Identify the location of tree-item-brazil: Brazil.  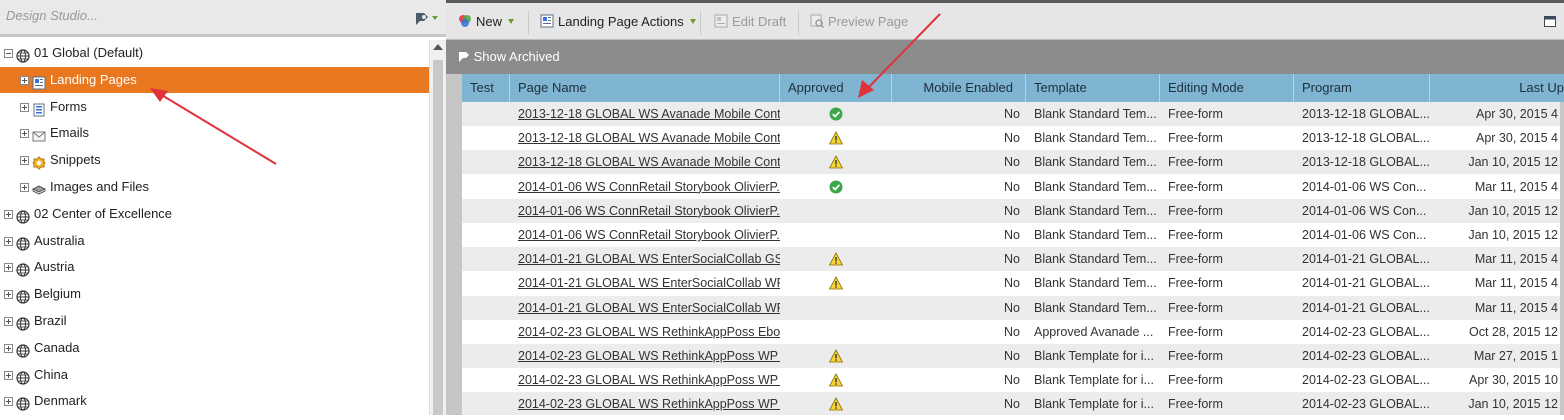
(214, 321).